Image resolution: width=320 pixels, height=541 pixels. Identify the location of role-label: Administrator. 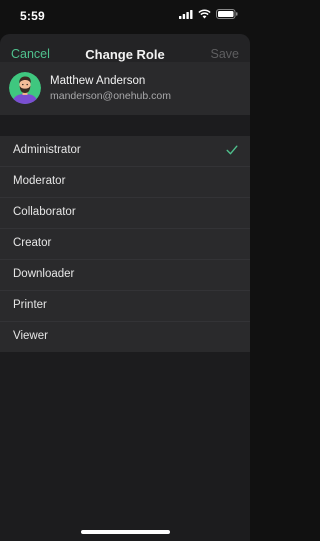
(47, 150).